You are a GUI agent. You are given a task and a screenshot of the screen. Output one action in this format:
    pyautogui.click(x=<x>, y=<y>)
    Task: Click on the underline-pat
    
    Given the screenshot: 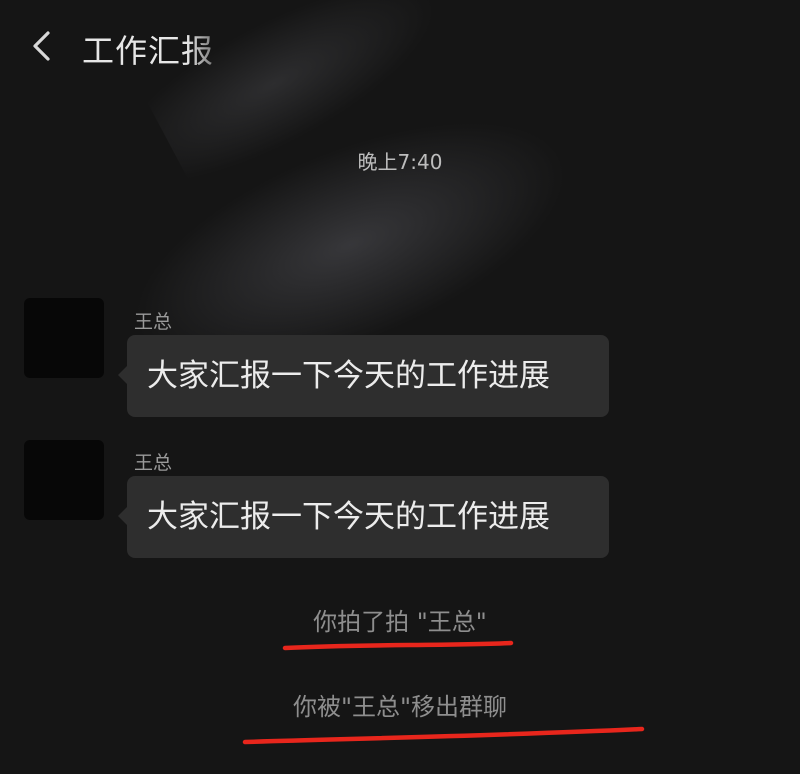 What is the action you would take?
    pyautogui.click(x=398, y=645)
    